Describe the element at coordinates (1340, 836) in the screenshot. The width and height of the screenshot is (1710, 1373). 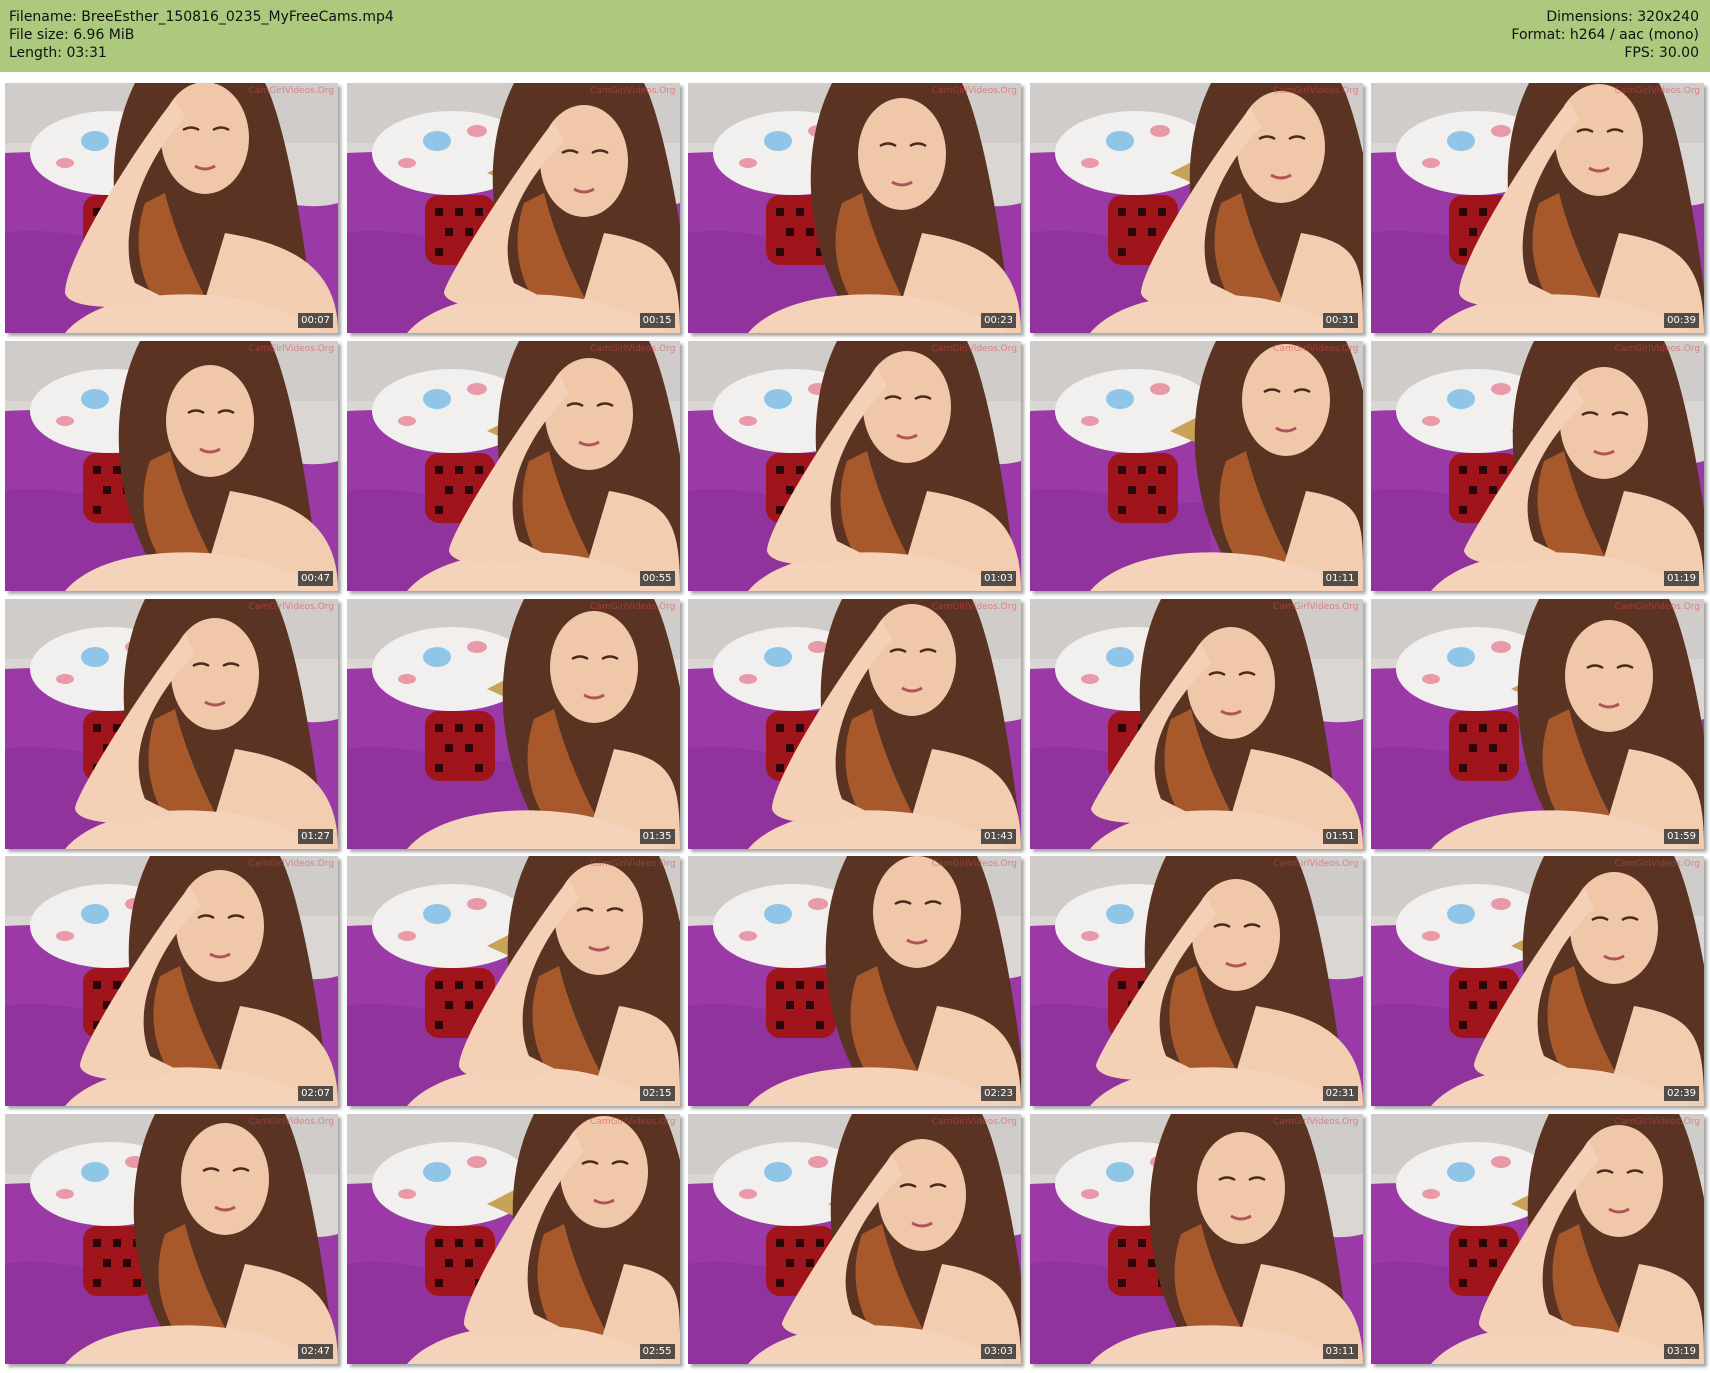
I see `timestamp-label: 01:51` at that location.